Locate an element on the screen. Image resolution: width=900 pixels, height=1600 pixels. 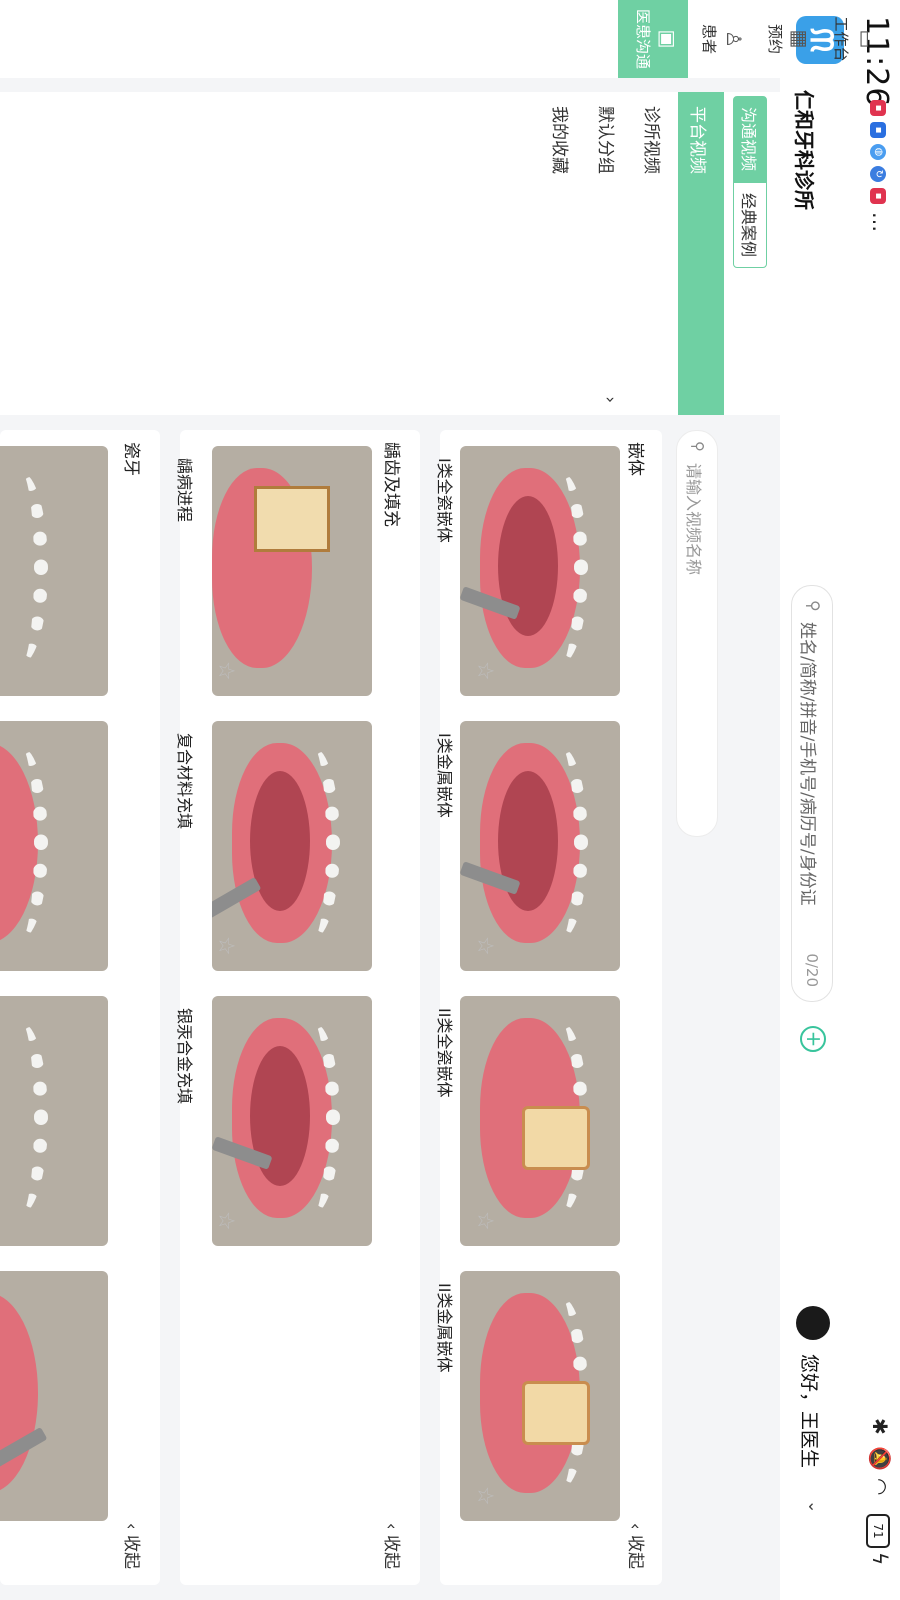
clinic-name: 仁和牙科诊所 is located at coordinates (804, 150).